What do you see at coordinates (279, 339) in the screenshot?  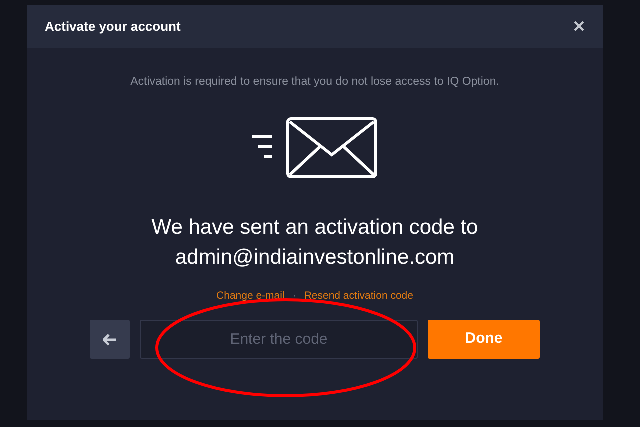 I see `code-field: Enter the code` at bounding box center [279, 339].